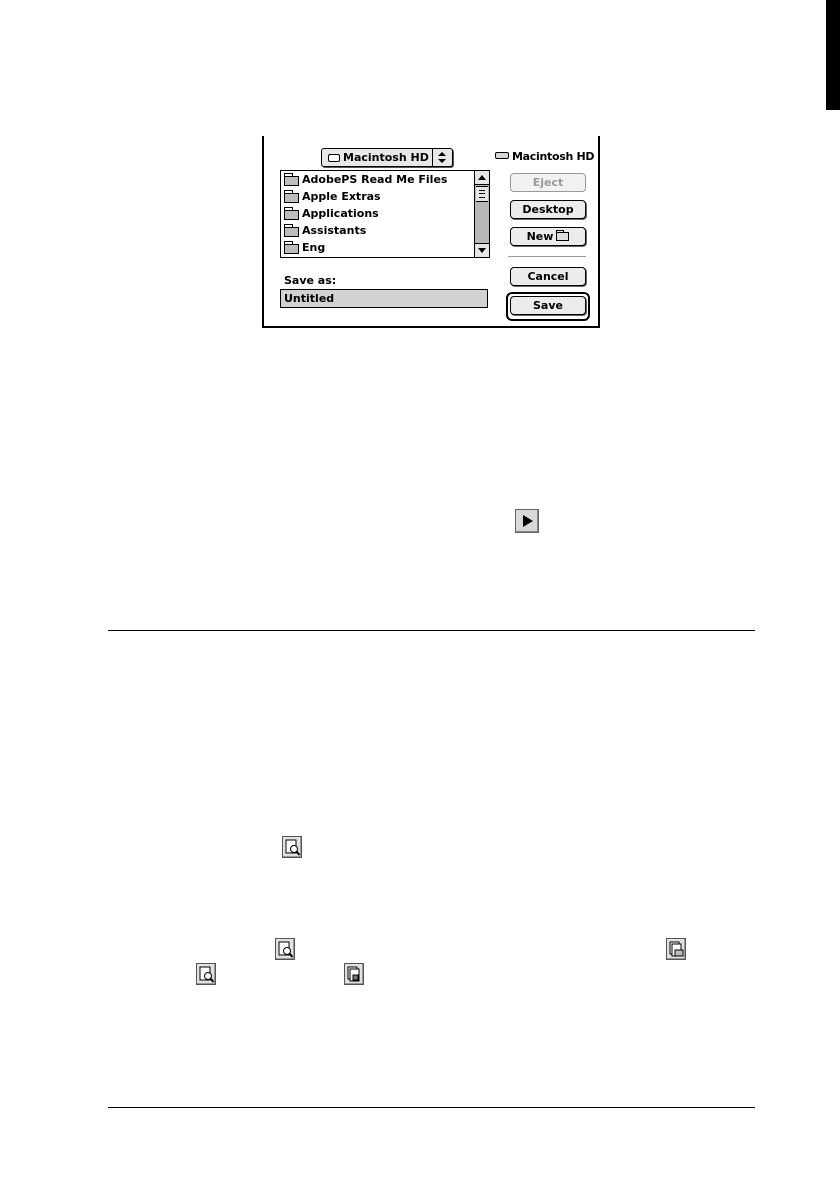 Image resolution: width=840 pixels, height=1190 pixels. I want to click on list-item: Eng, so click(304, 247).